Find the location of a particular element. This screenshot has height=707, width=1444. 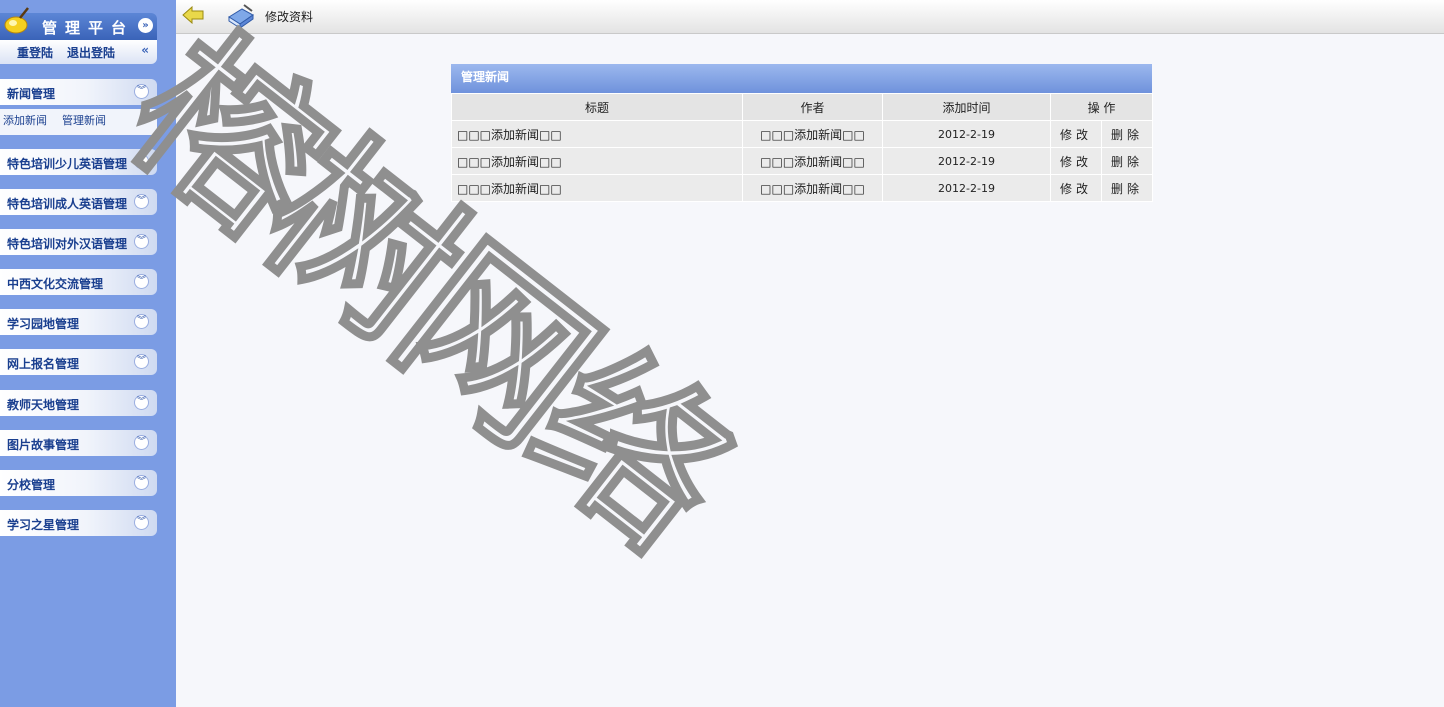

menu-kids-english: 特色培训少儿英语管理 ︾ is located at coordinates (78, 162).